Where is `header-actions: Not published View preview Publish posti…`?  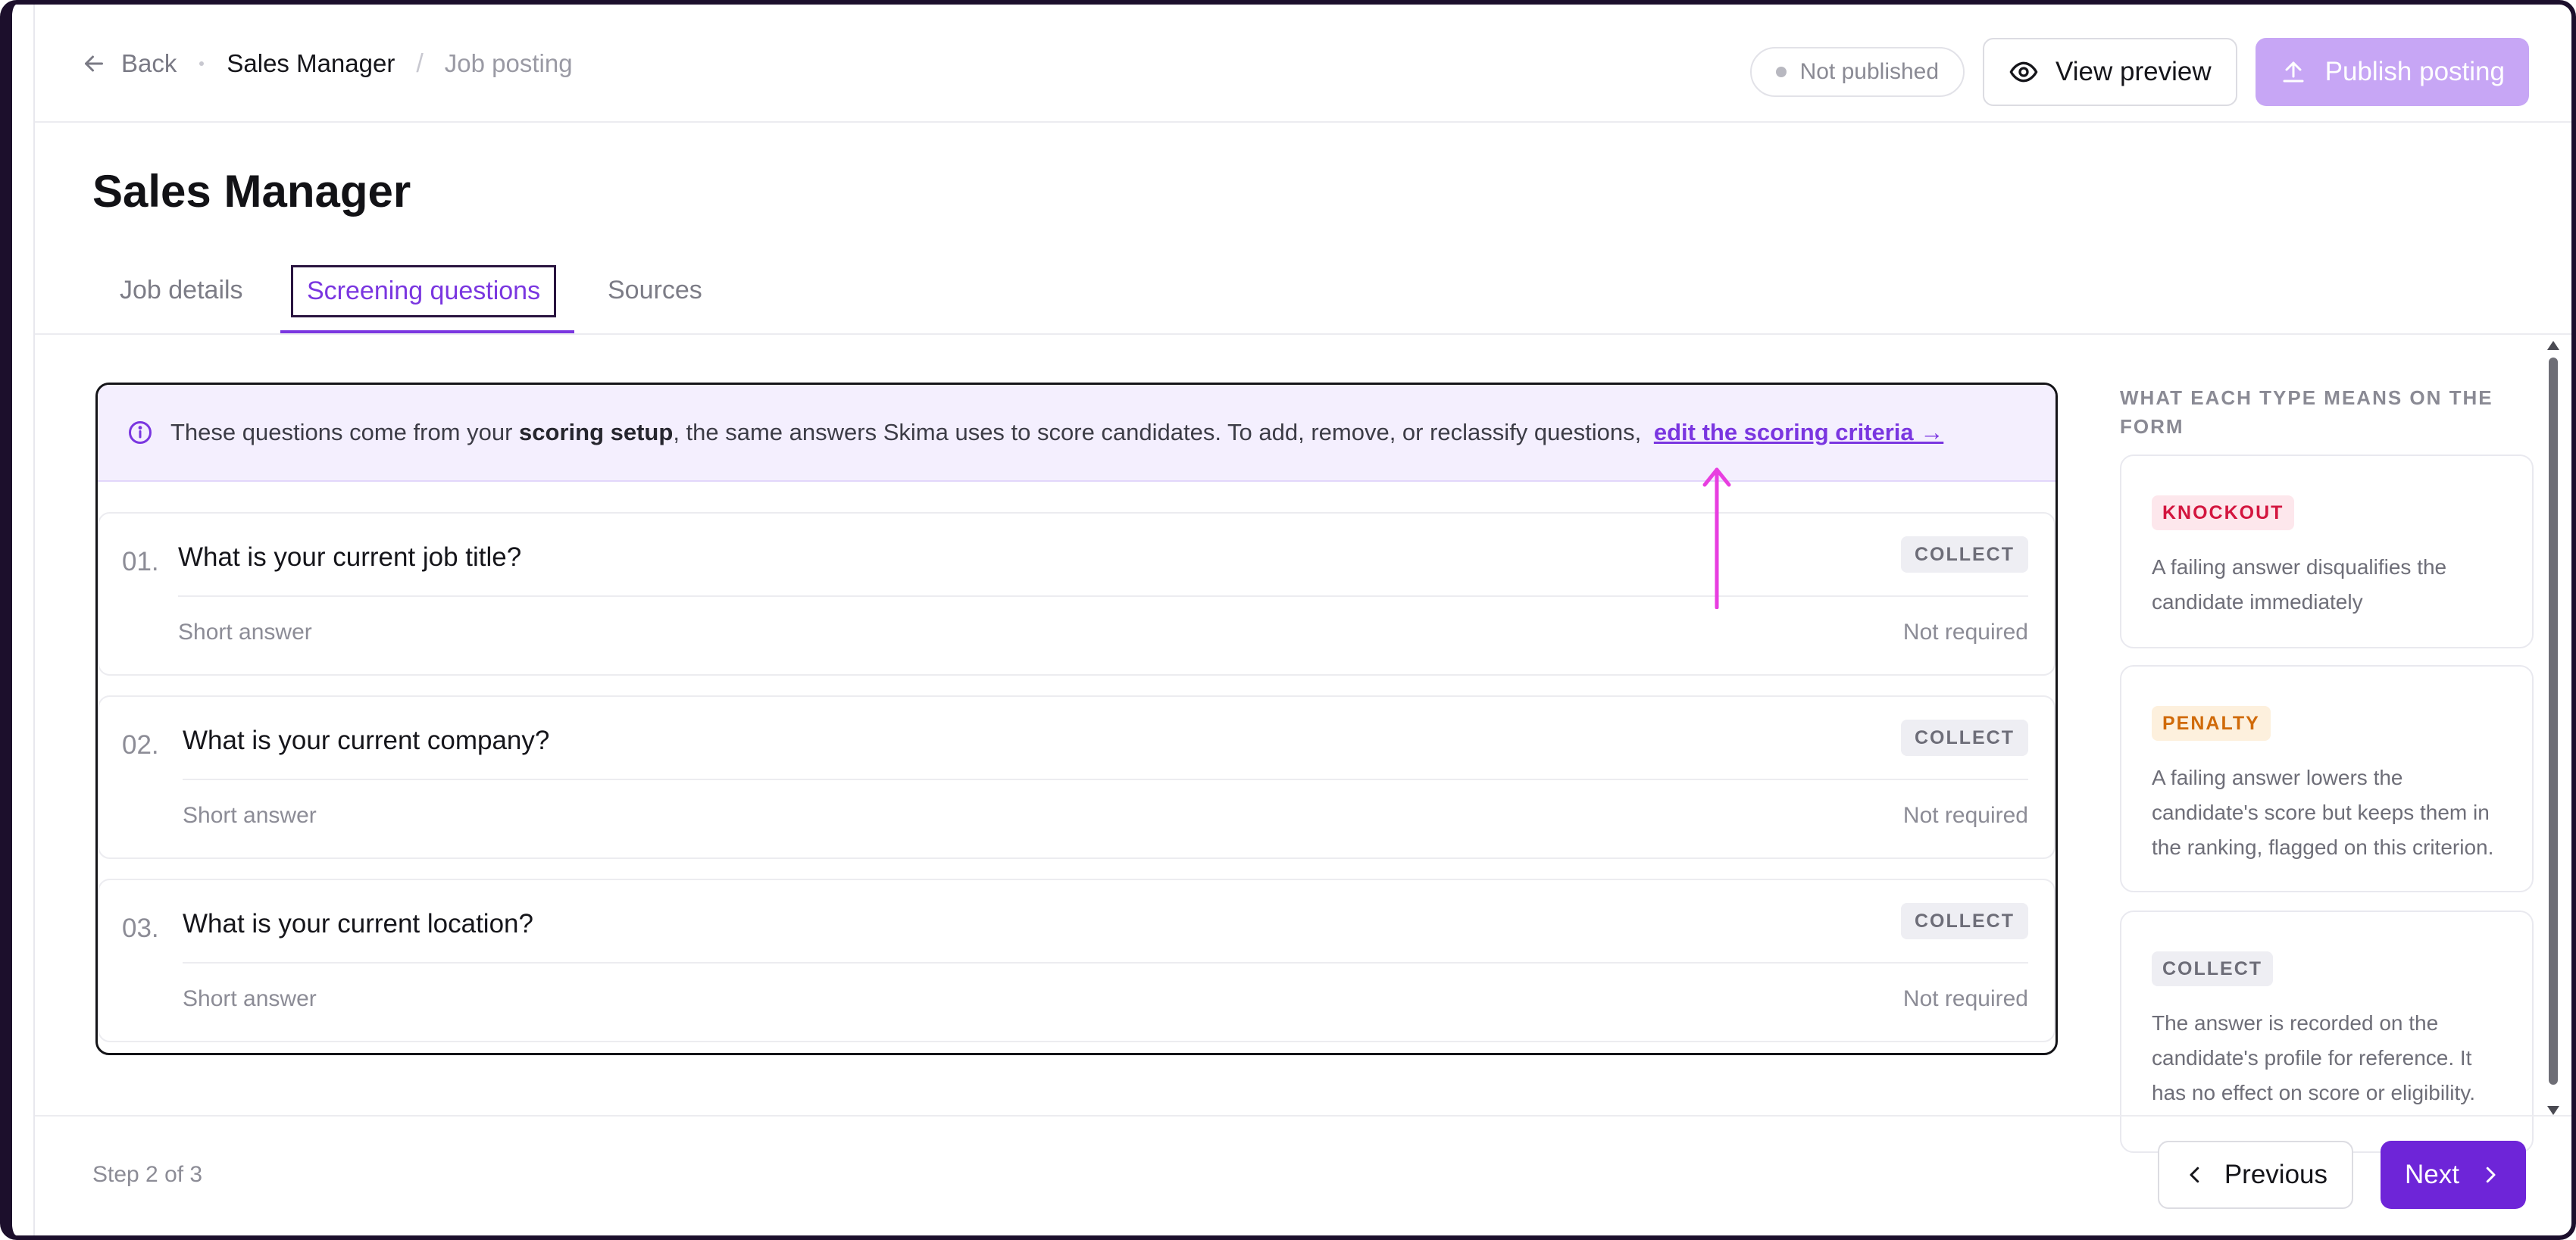
header-actions: Not published View preview Publish posti… is located at coordinates (2139, 72).